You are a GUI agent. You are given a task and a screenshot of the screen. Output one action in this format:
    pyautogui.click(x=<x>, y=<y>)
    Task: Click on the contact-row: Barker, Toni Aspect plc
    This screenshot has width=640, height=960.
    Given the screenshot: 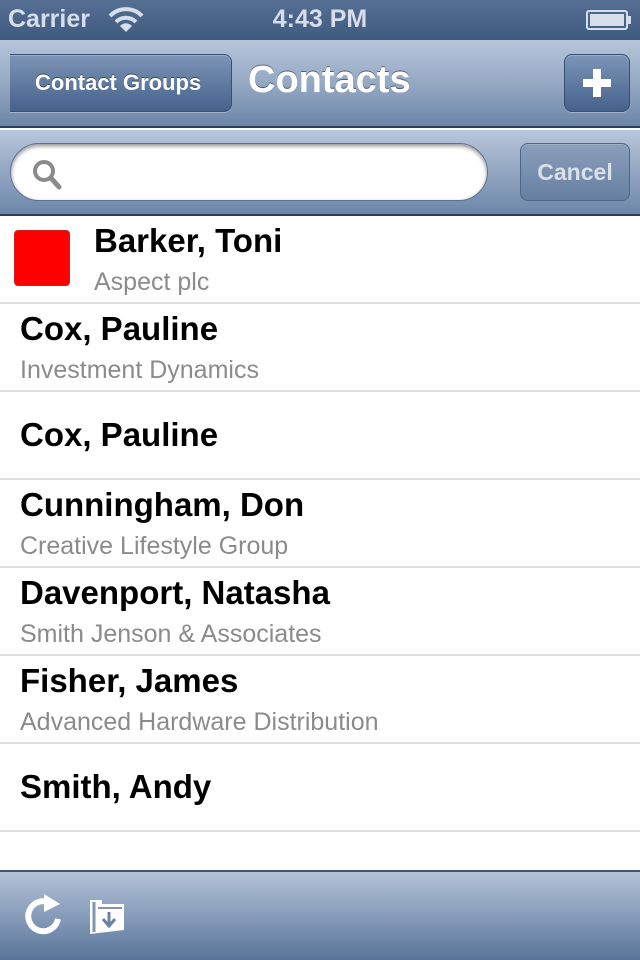 What is the action you would take?
    pyautogui.click(x=320, y=260)
    